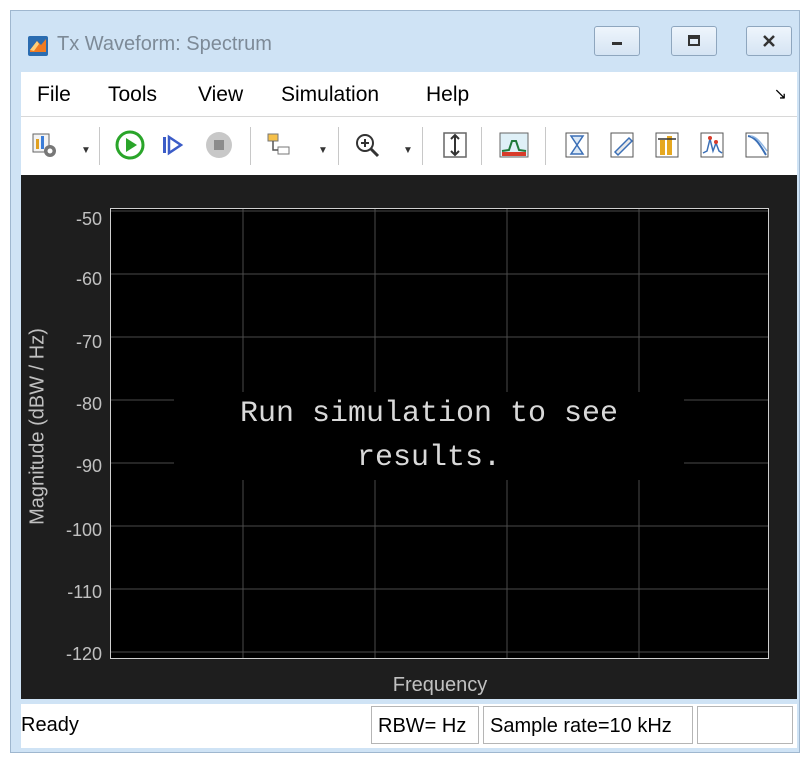  Describe the element at coordinates (83, 530) in the screenshot. I see `y-tick-label: -100` at that location.